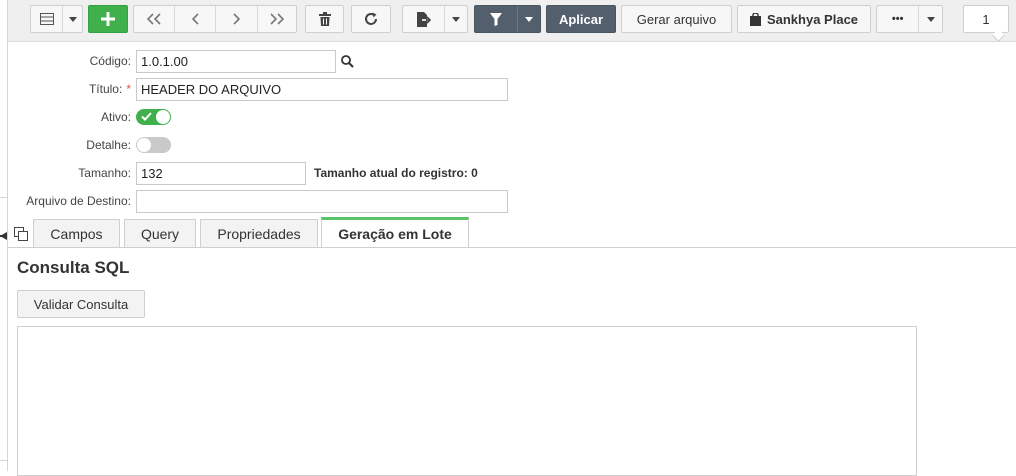  I want to click on export-group, so click(435, 19).